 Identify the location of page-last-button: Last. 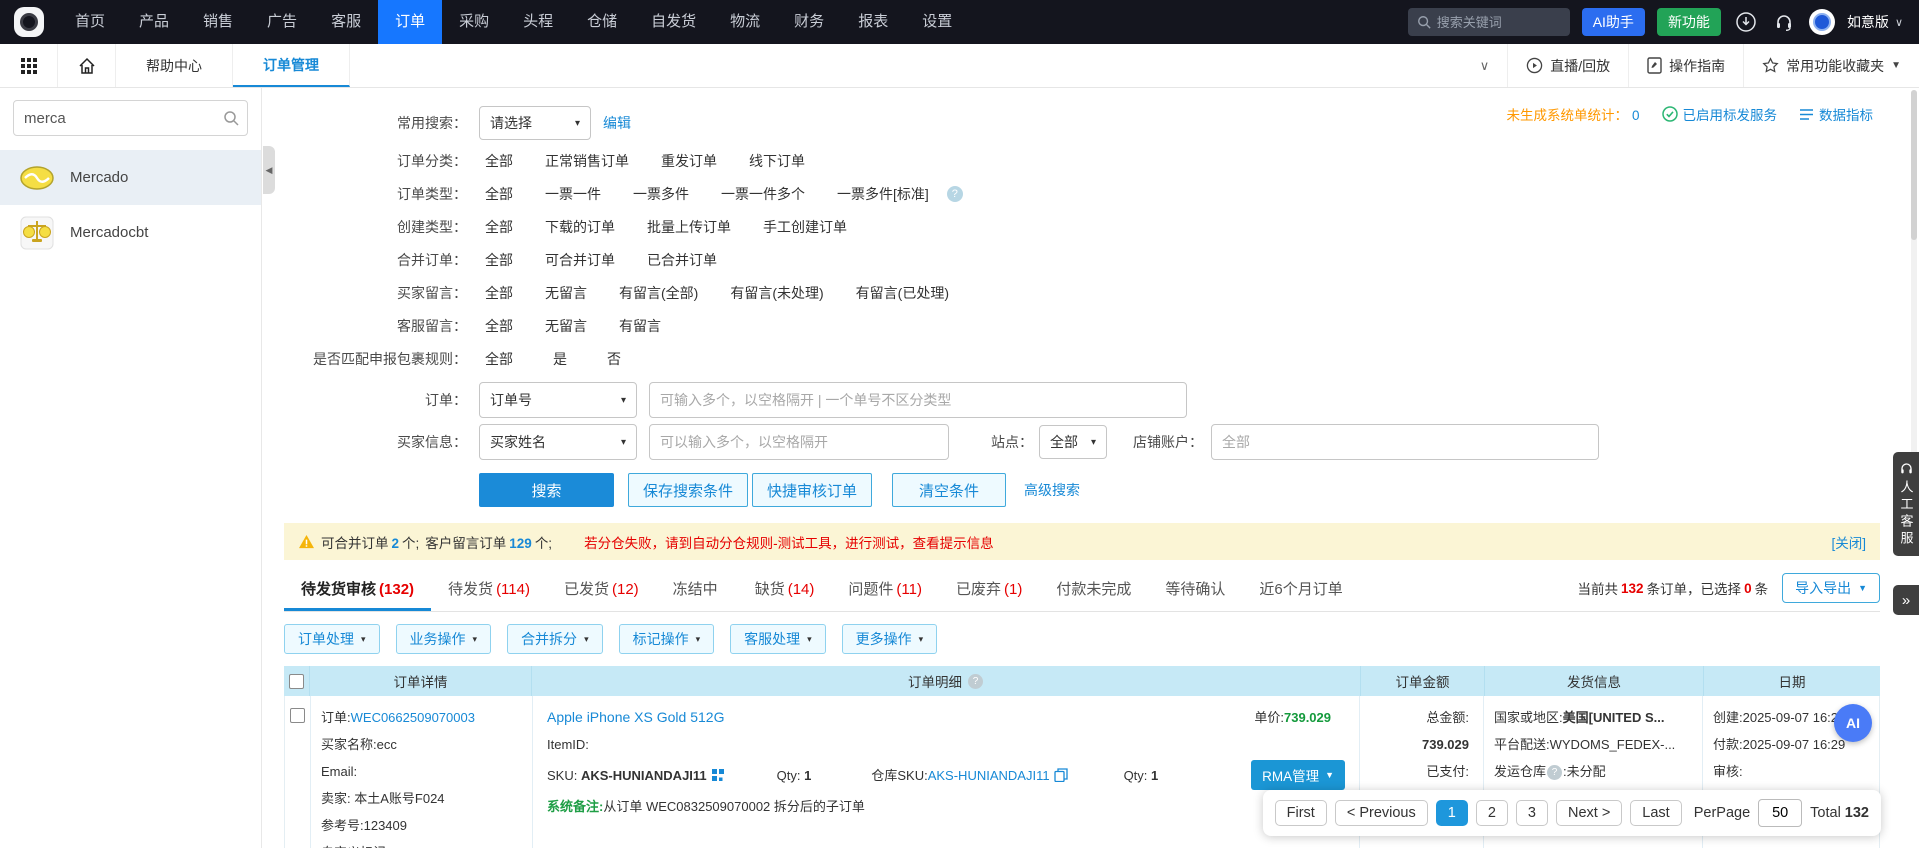
(1656, 813).